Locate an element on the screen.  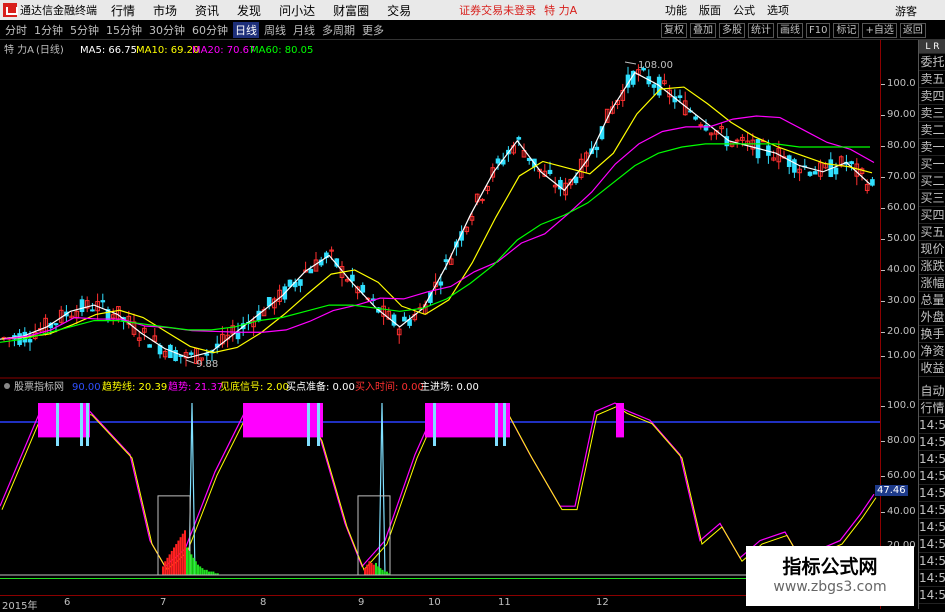
back-button: 返回 is located at coordinates (912, 30).